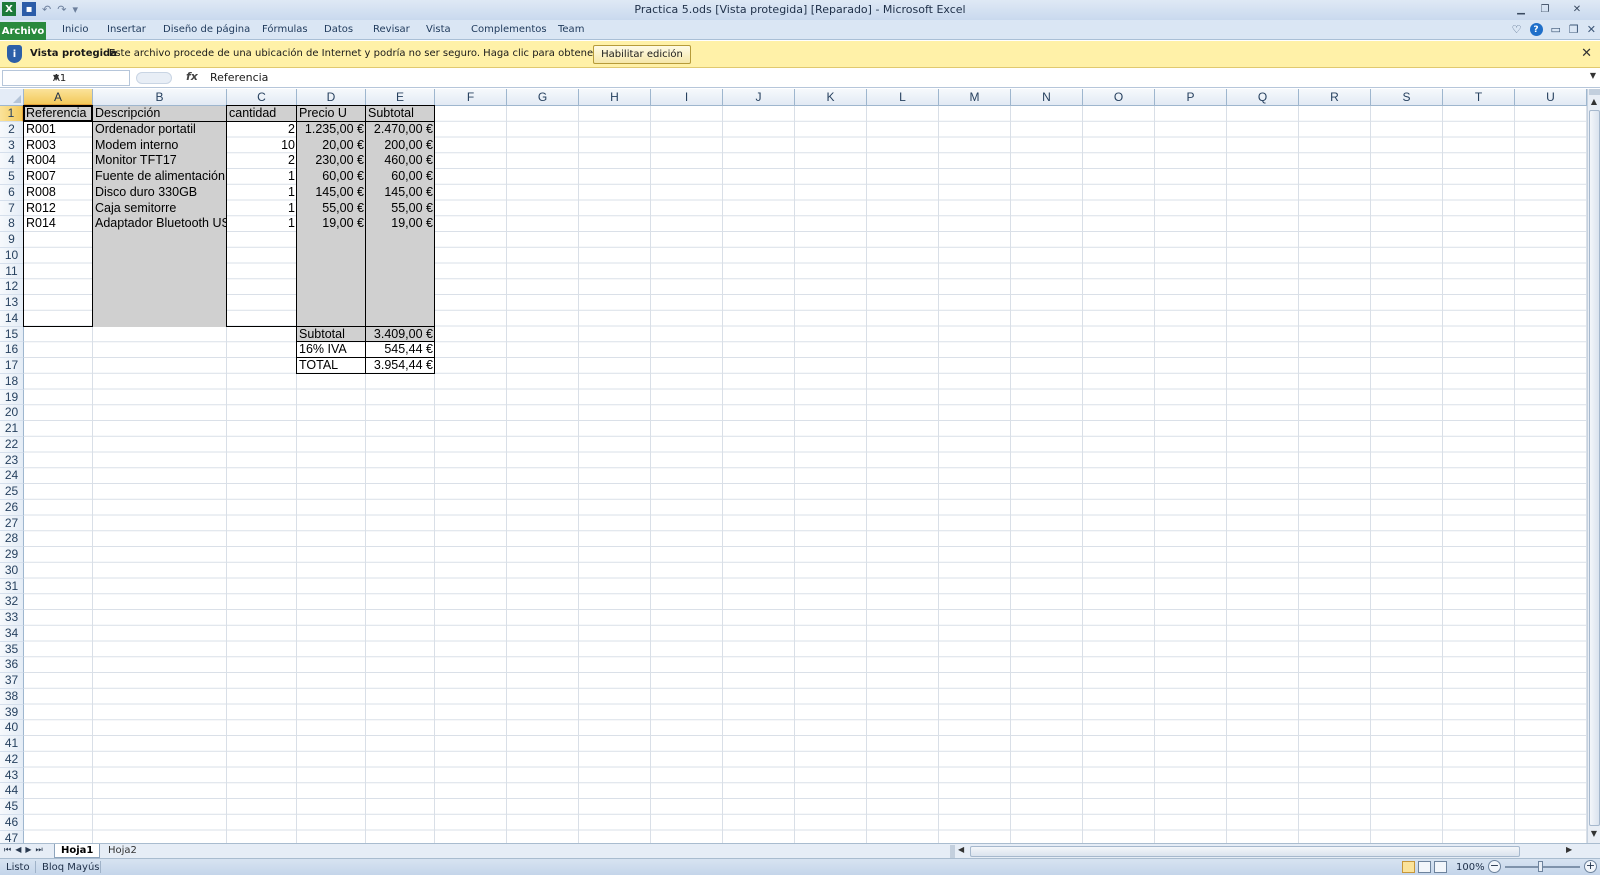 The height and width of the screenshot is (875, 1600). What do you see at coordinates (58, 224) in the screenshot?
I see `cell-ref: R014` at bounding box center [58, 224].